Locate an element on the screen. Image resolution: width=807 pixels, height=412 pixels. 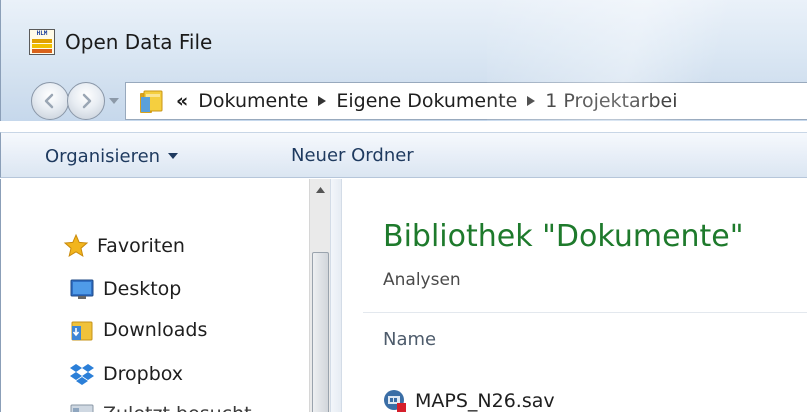
dropbox-icon is located at coordinates (82, 374).